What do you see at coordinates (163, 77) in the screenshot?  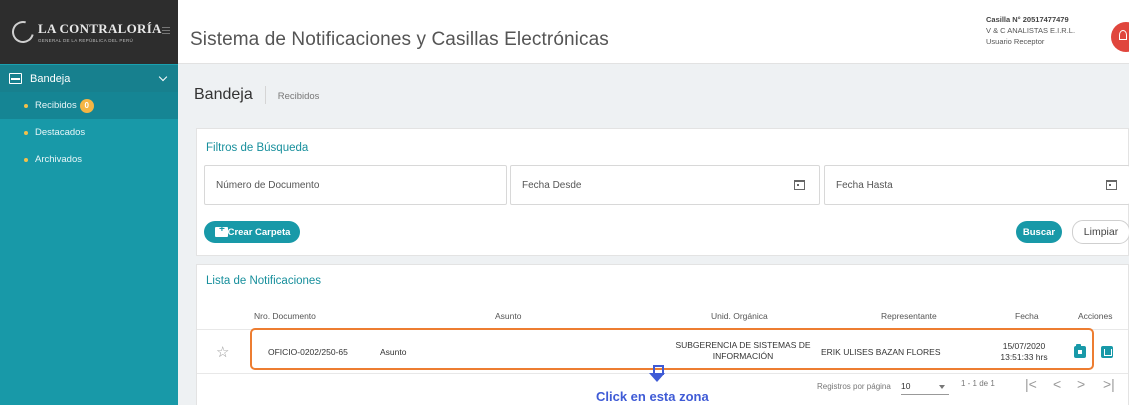 I see `chevron-down-icon` at bounding box center [163, 77].